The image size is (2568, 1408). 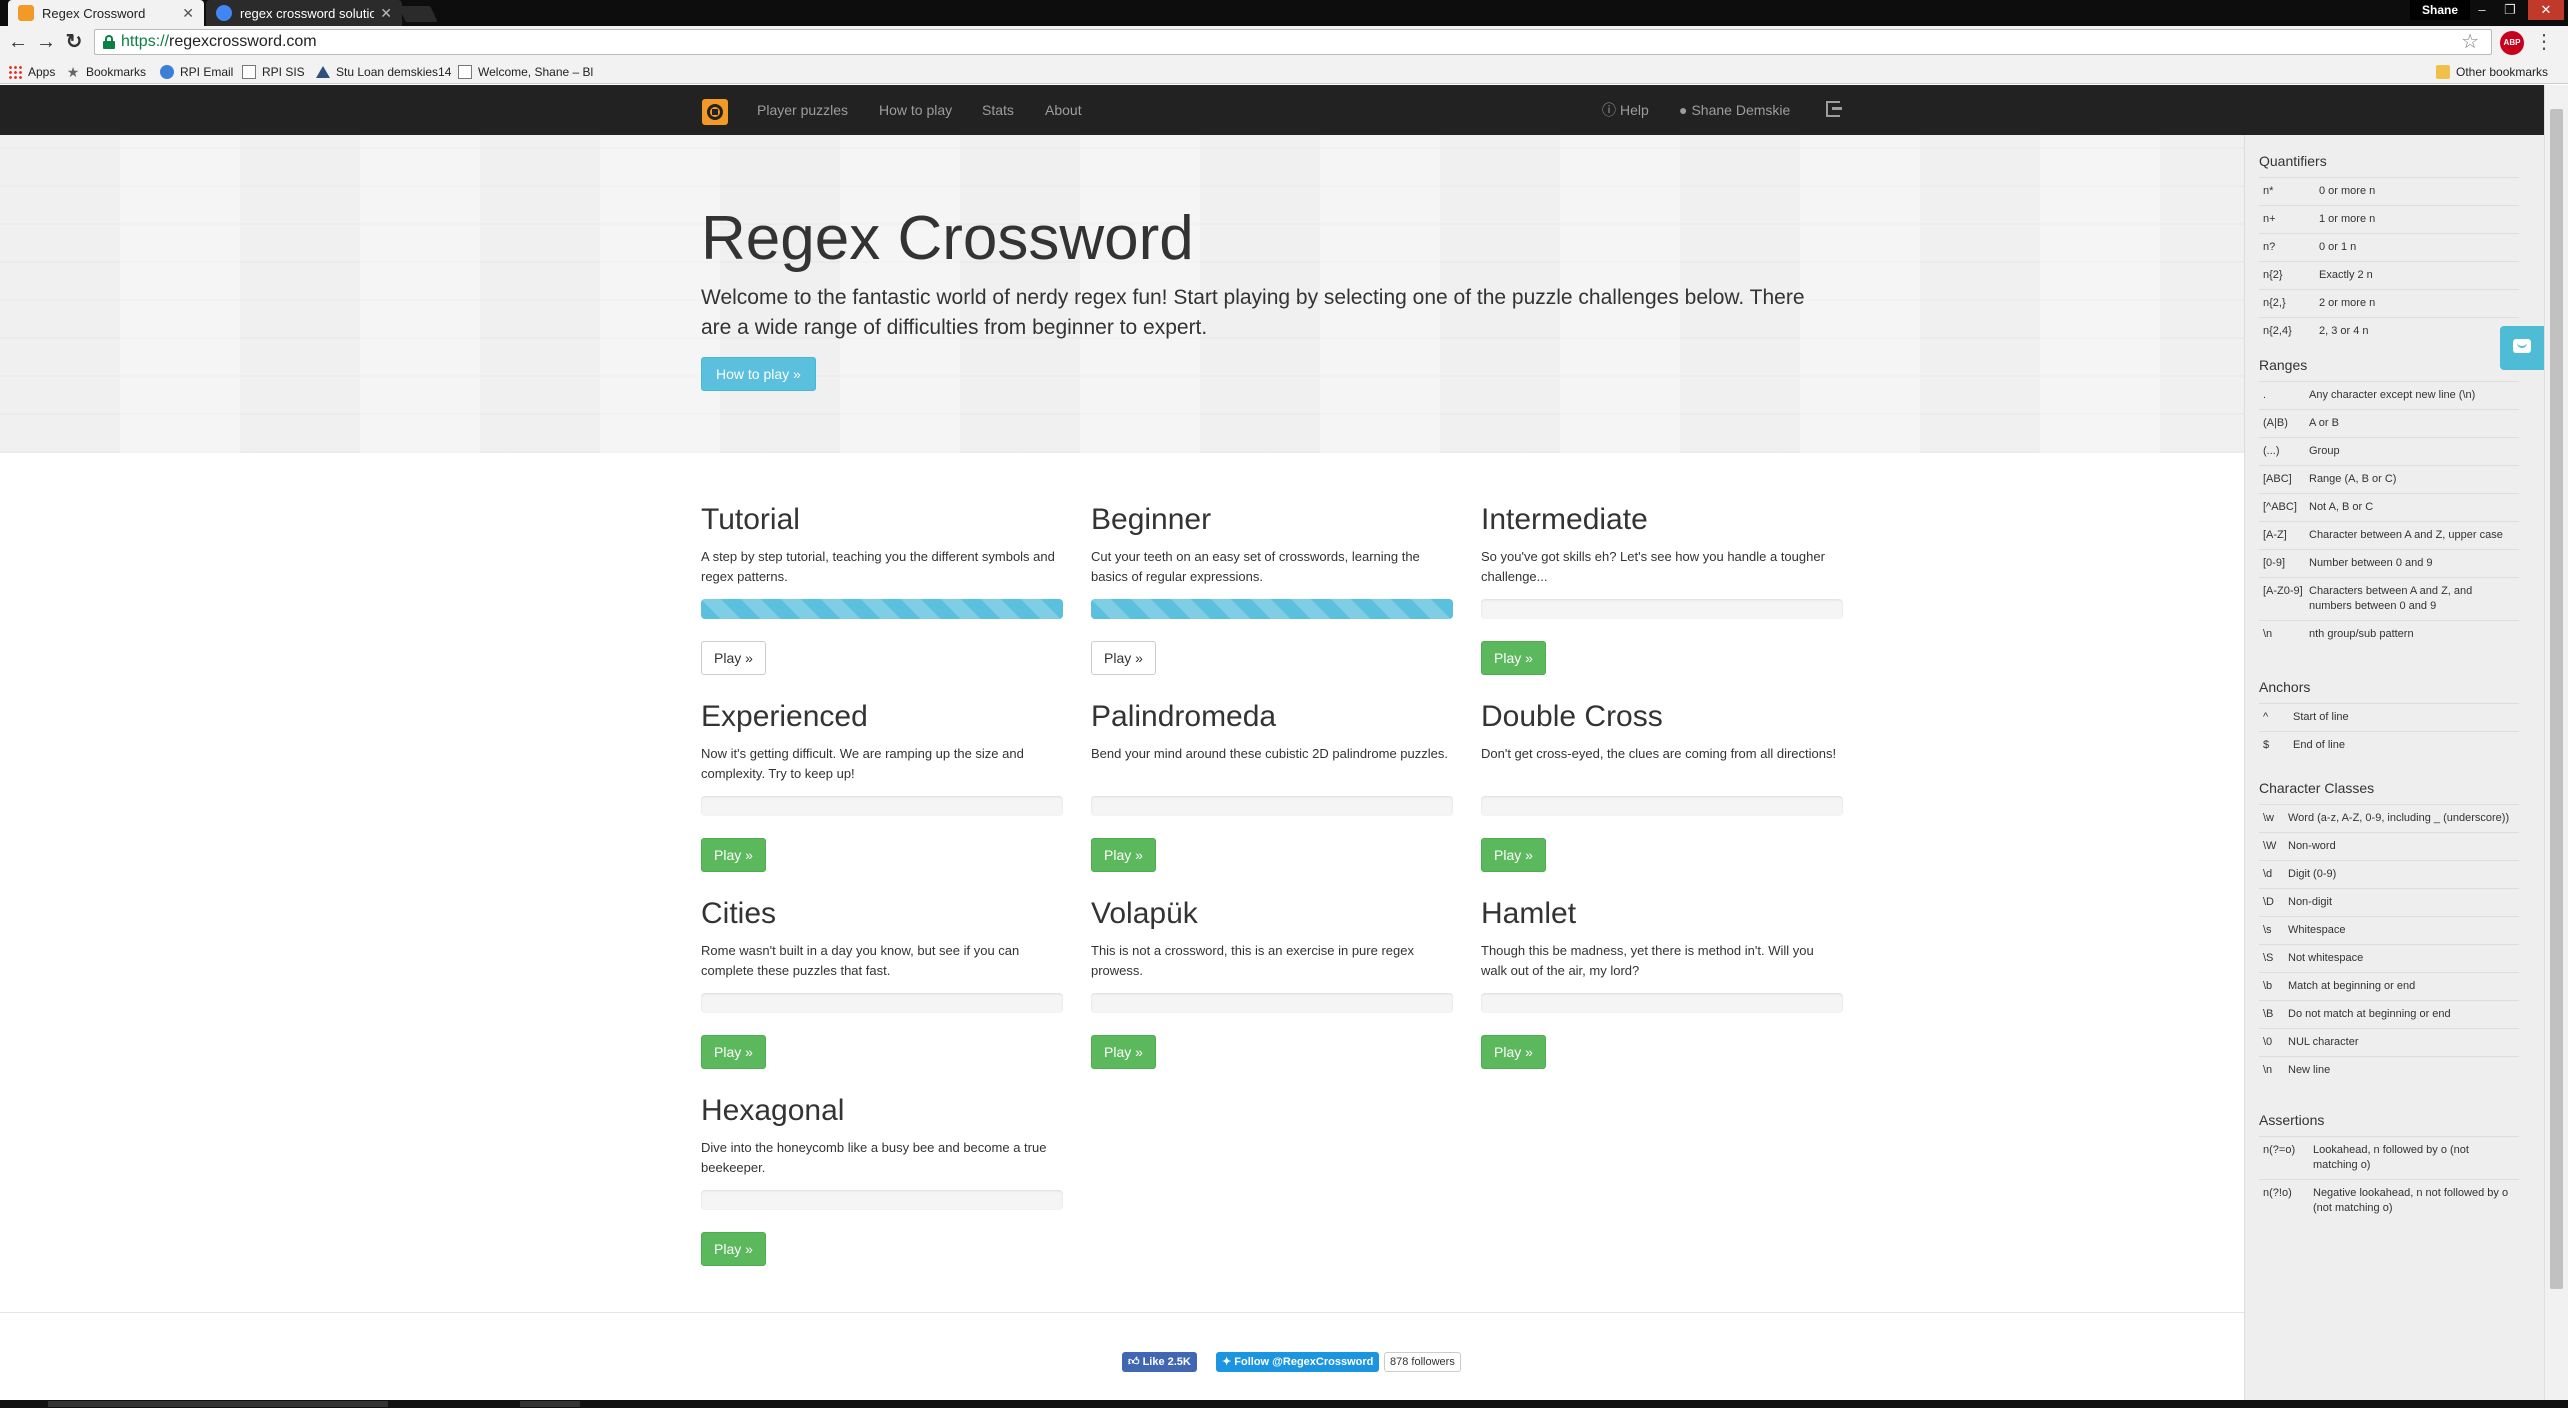 I want to click on bookmark-other-bookmarks: Other bookmarks, so click(x=2492, y=72).